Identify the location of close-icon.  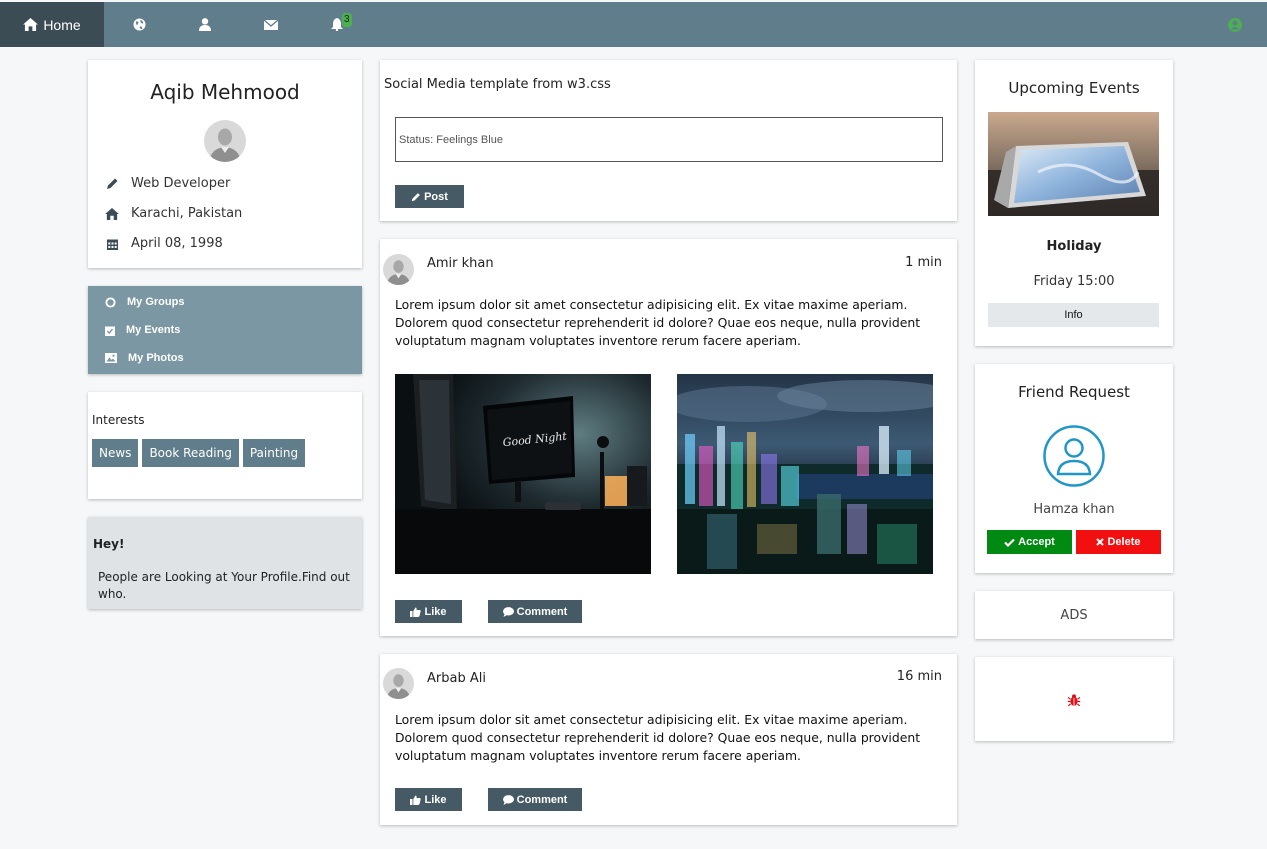
(1100, 542).